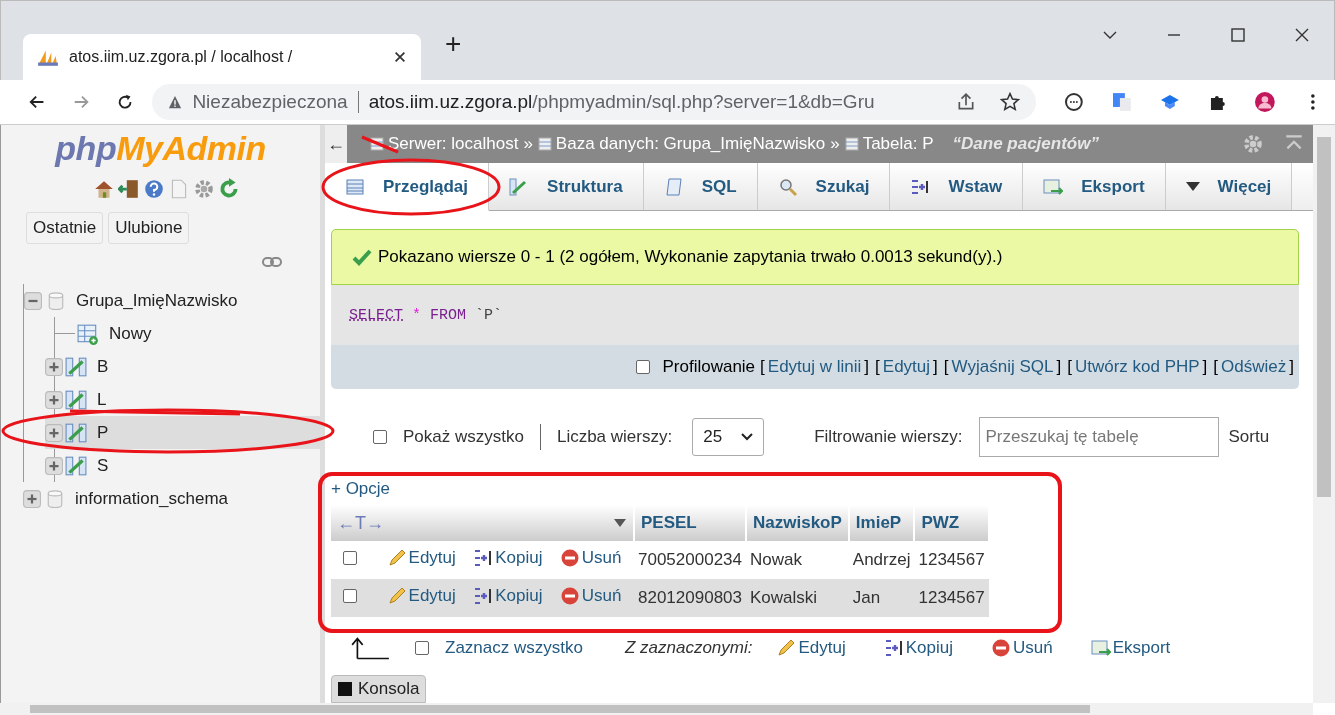 The image size is (1335, 715). What do you see at coordinates (453, 43) in the screenshot?
I see `new-tab-button: +` at bounding box center [453, 43].